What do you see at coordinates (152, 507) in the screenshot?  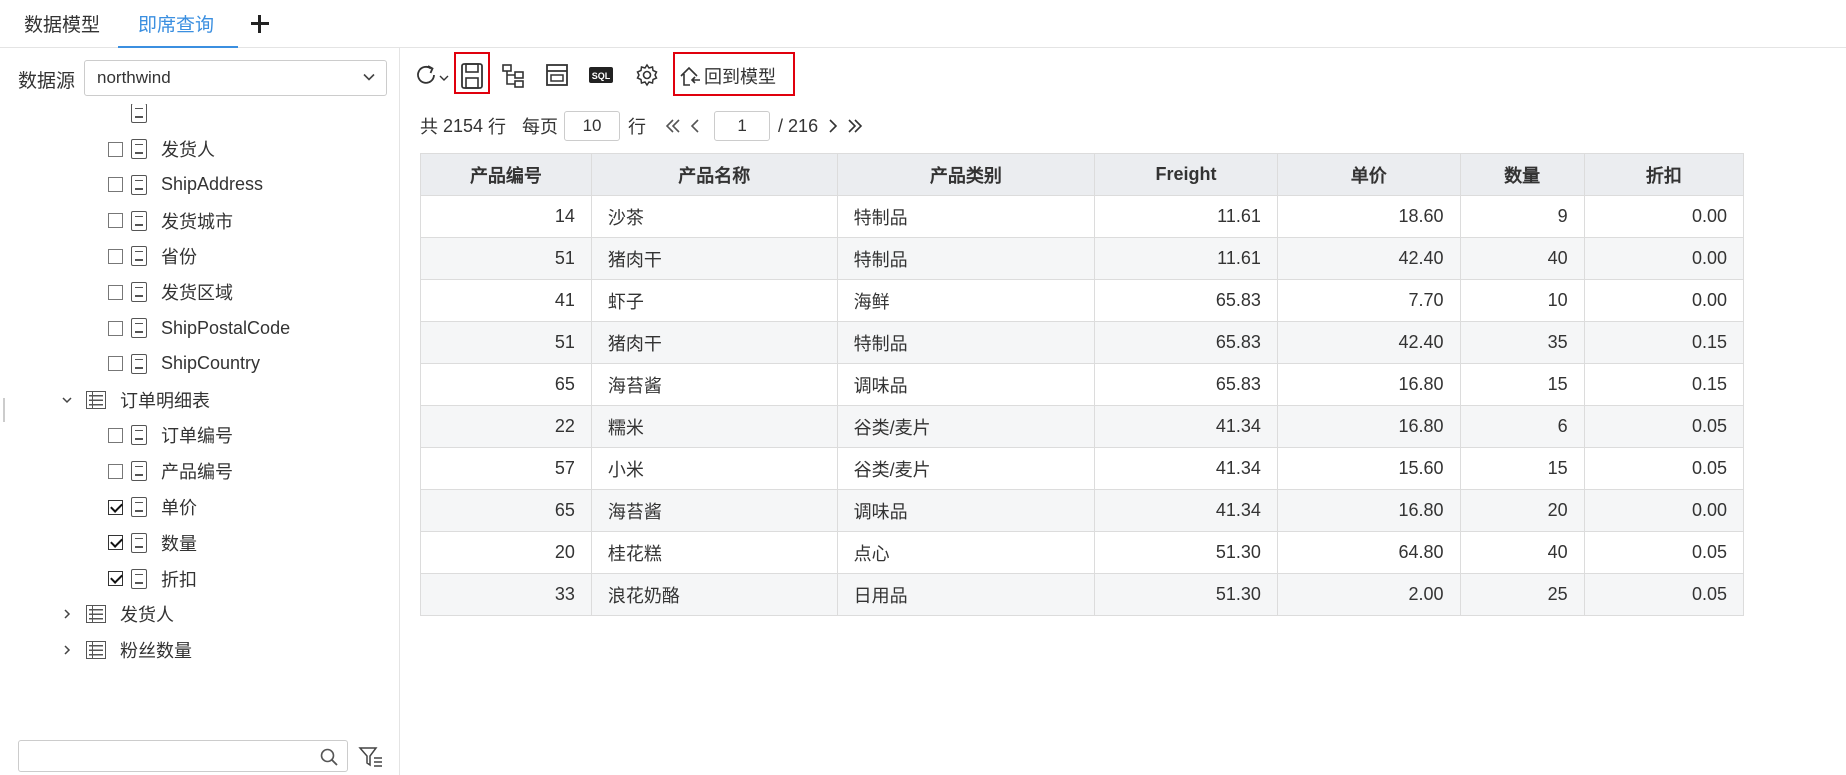 I see `tree-field-item: 单价` at bounding box center [152, 507].